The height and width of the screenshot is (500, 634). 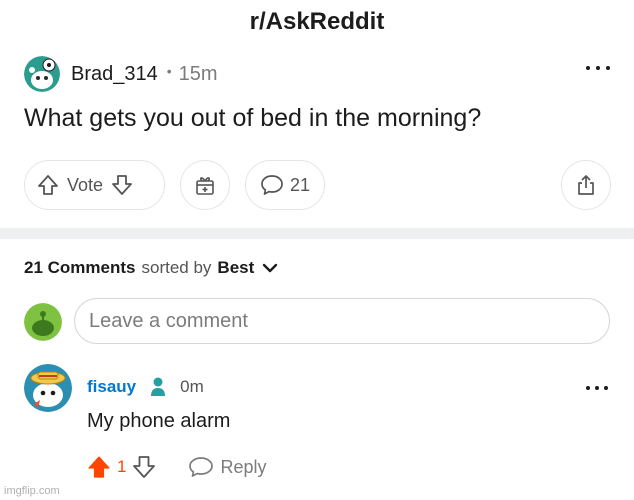 I want to click on chevron-down-icon, so click(x=270, y=268).